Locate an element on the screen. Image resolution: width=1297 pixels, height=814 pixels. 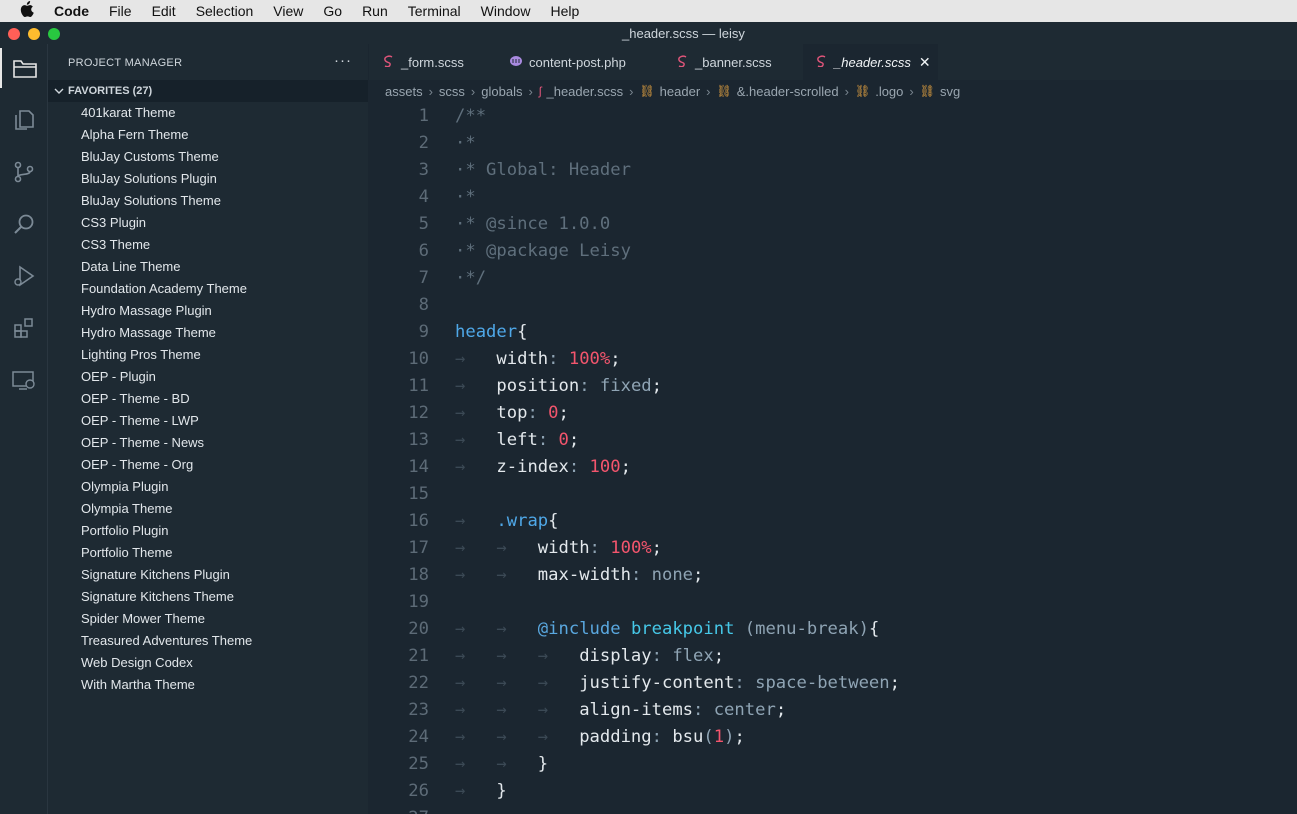
list-item: Treasured Adventures Theme is located at coordinates (208, 641).